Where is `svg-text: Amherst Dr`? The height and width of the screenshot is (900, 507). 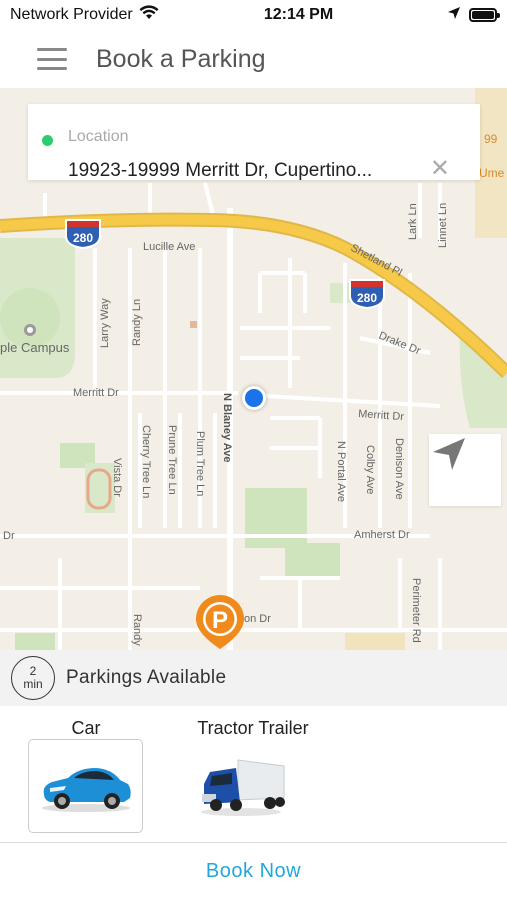
svg-text: Amherst Dr is located at coordinates (382, 535).